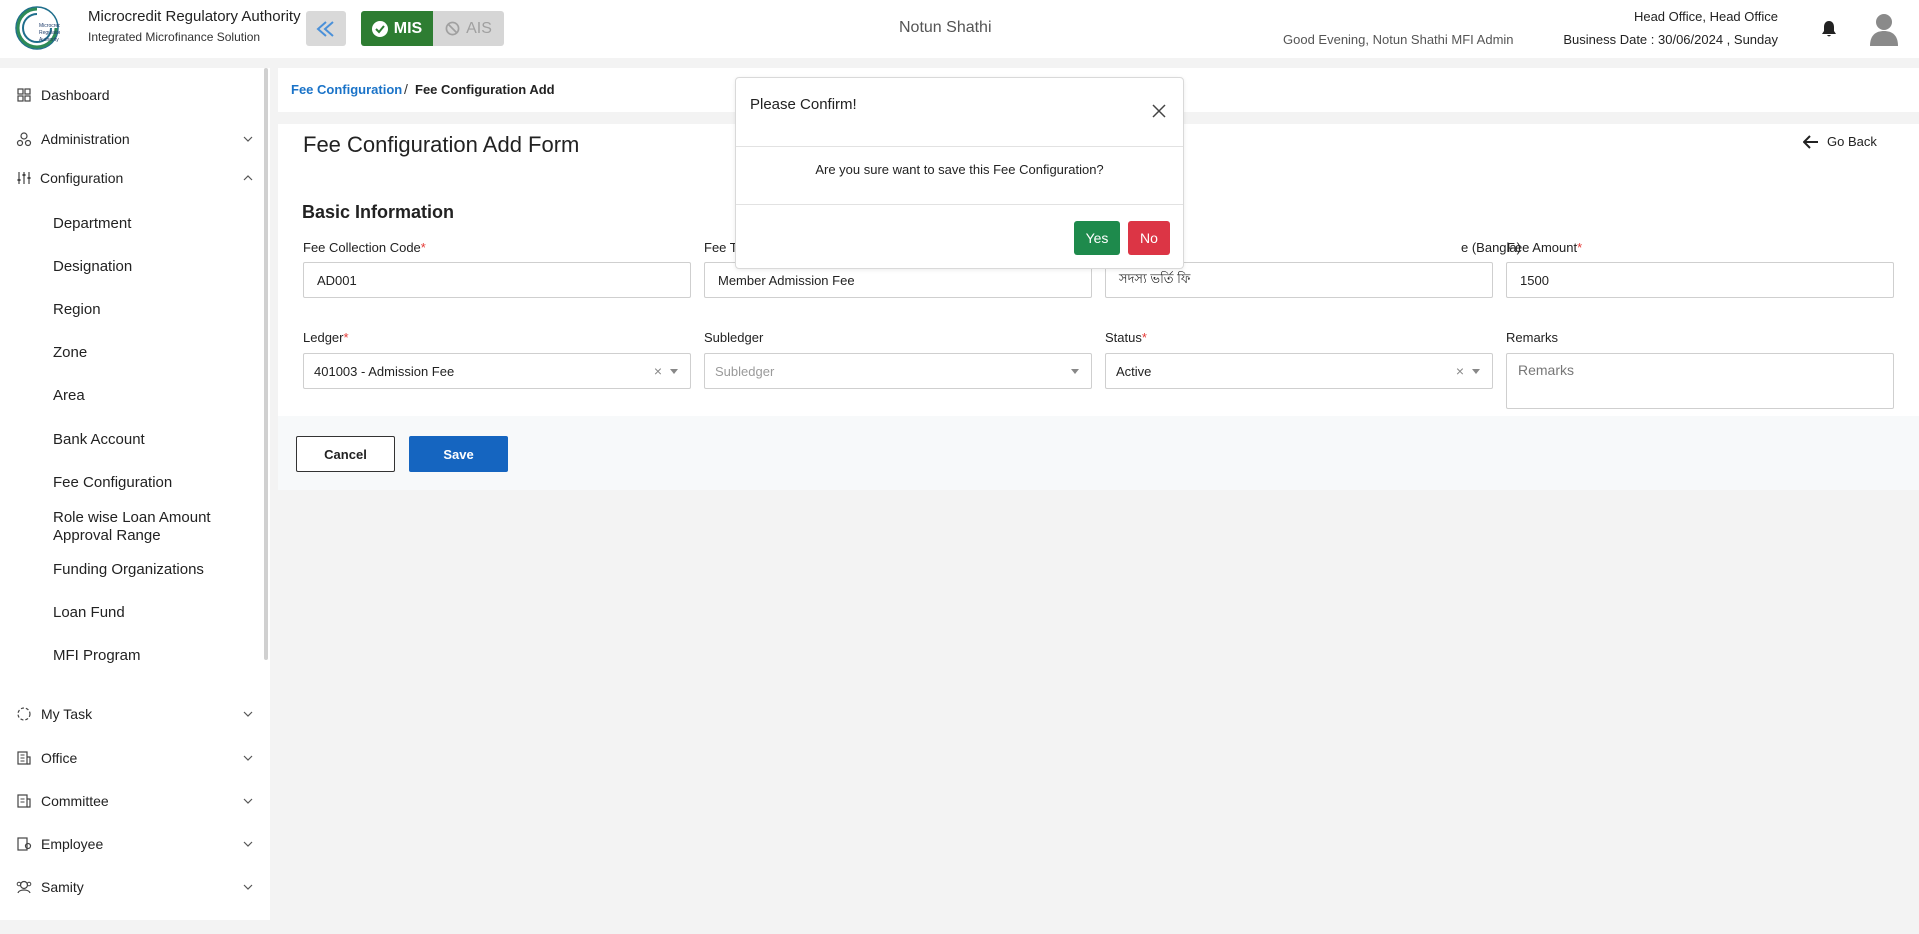 This screenshot has width=1919, height=934. Describe the element at coordinates (85, 139) in the screenshot. I see `sidebar-item-label: Administration` at that location.